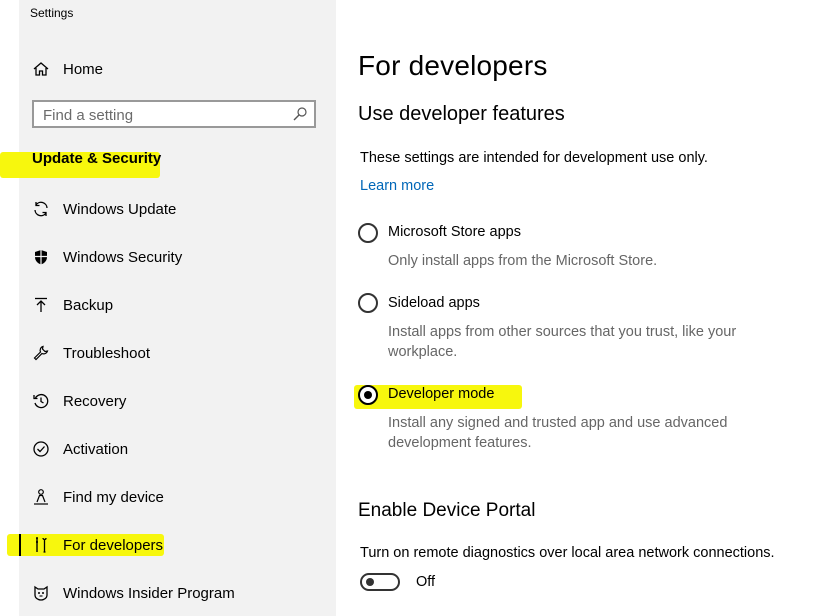  What do you see at coordinates (41, 257) in the screenshot?
I see `shield-icon` at bounding box center [41, 257].